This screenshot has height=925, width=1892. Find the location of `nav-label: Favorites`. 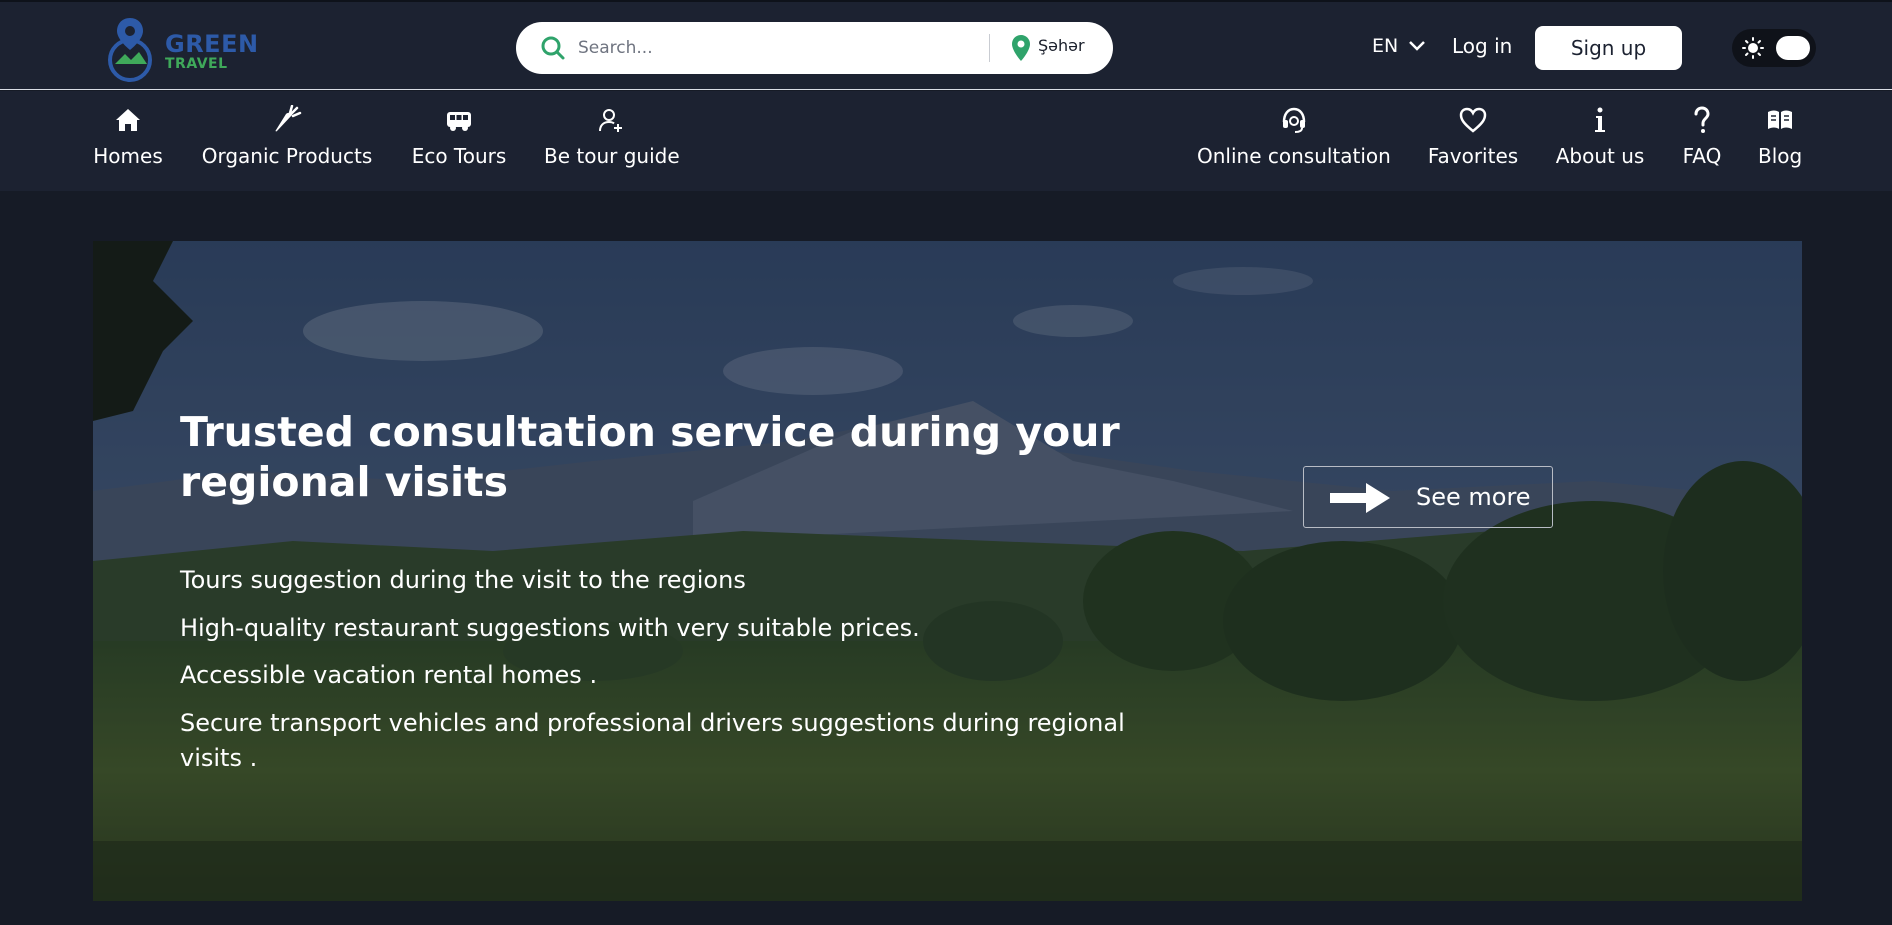

nav-label: Favorites is located at coordinates (1473, 156).